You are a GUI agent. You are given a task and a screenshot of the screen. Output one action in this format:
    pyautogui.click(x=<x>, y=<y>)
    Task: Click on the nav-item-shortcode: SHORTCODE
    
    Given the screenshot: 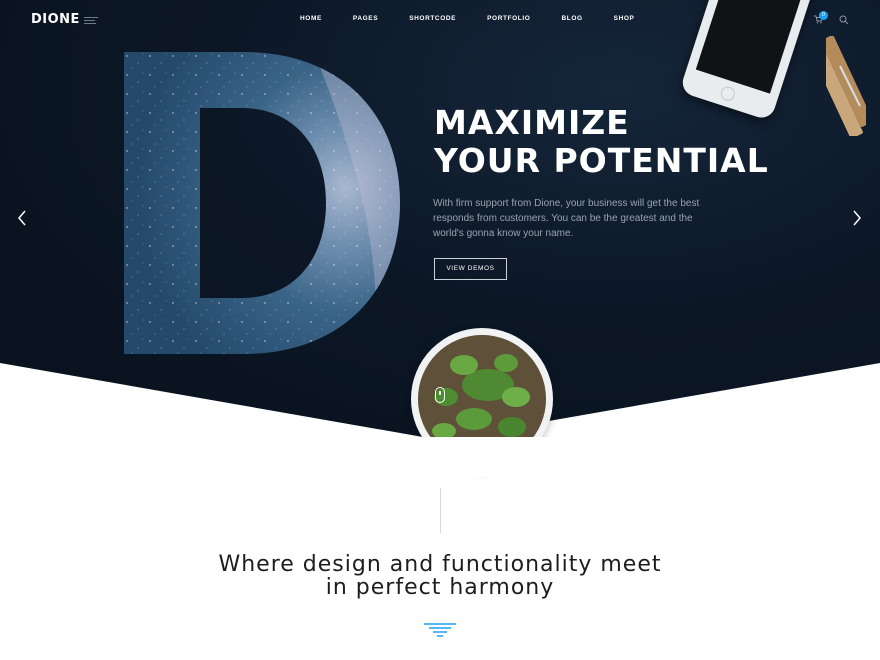 What is the action you would take?
    pyautogui.click(x=432, y=18)
    